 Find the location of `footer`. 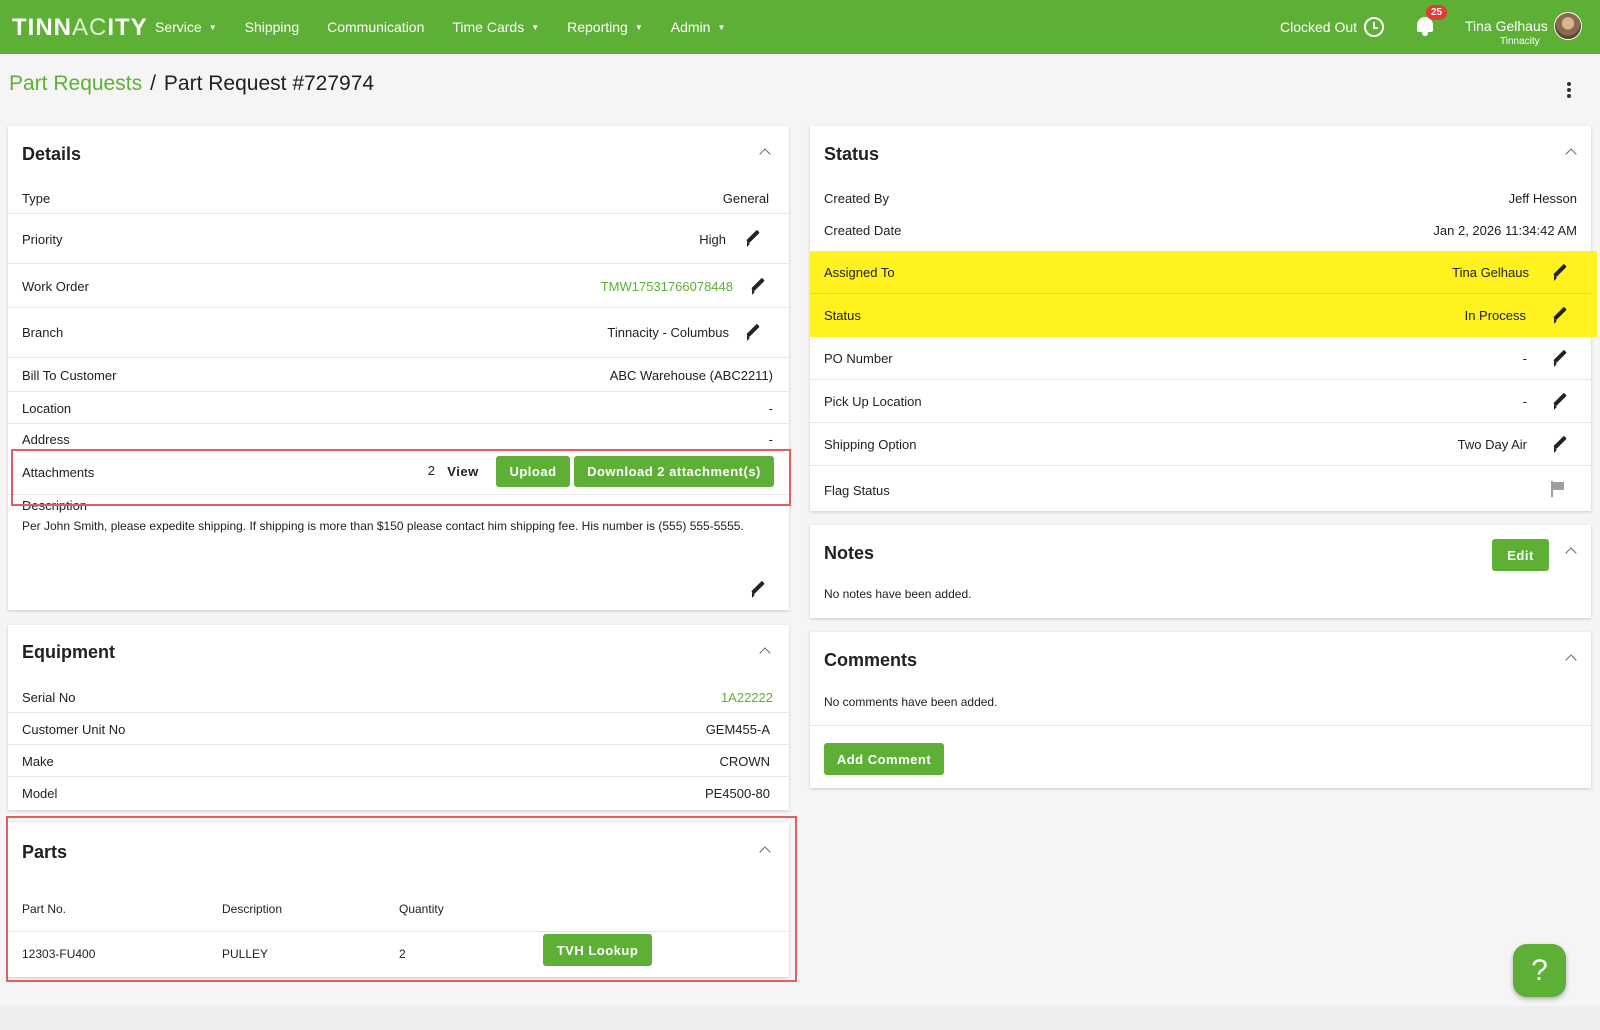

footer is located at coordinates (800, 1018).